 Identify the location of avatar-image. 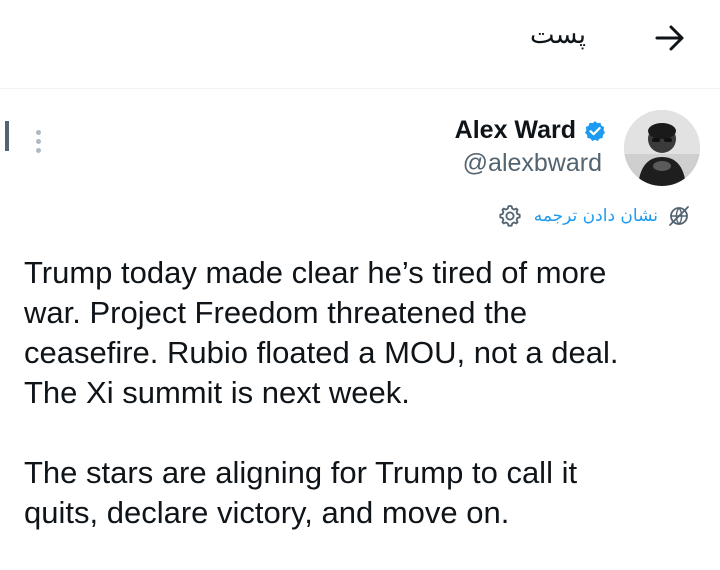
(662, 148).